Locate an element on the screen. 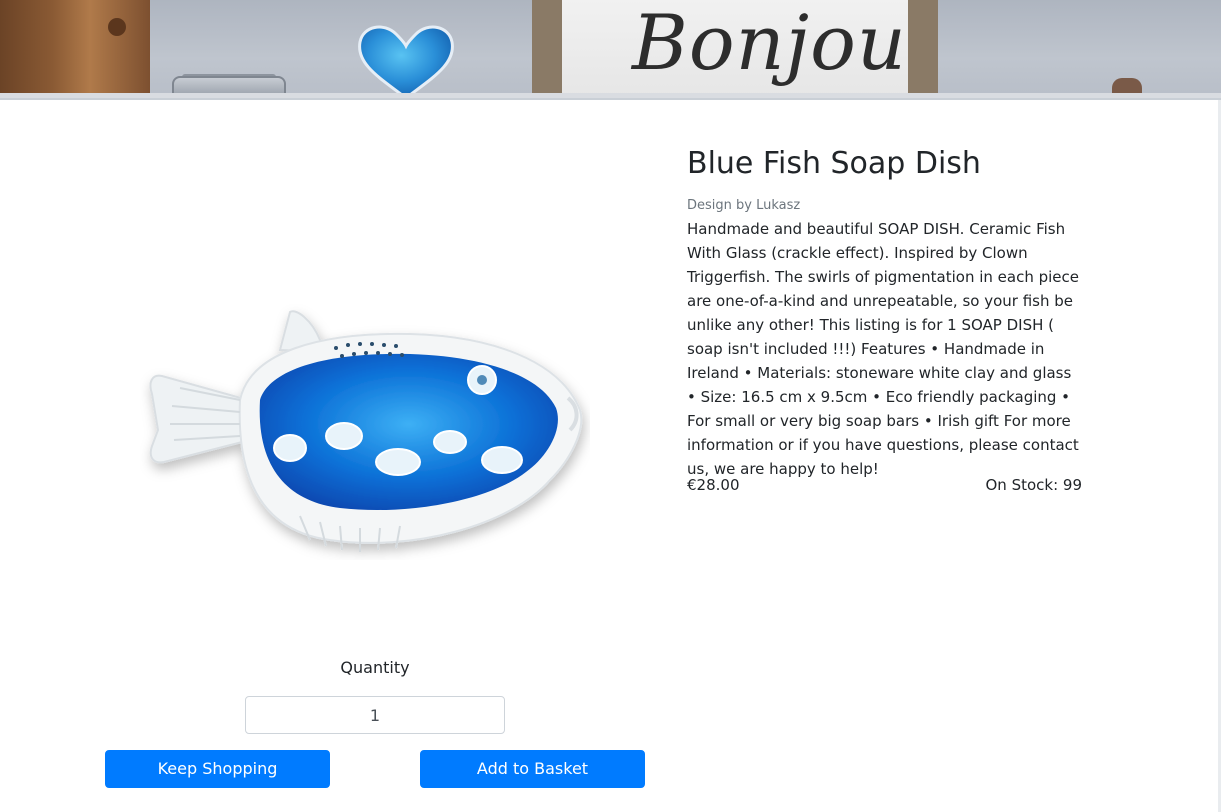  hero-banner: Bonjour is located at coordinates (610, 49).